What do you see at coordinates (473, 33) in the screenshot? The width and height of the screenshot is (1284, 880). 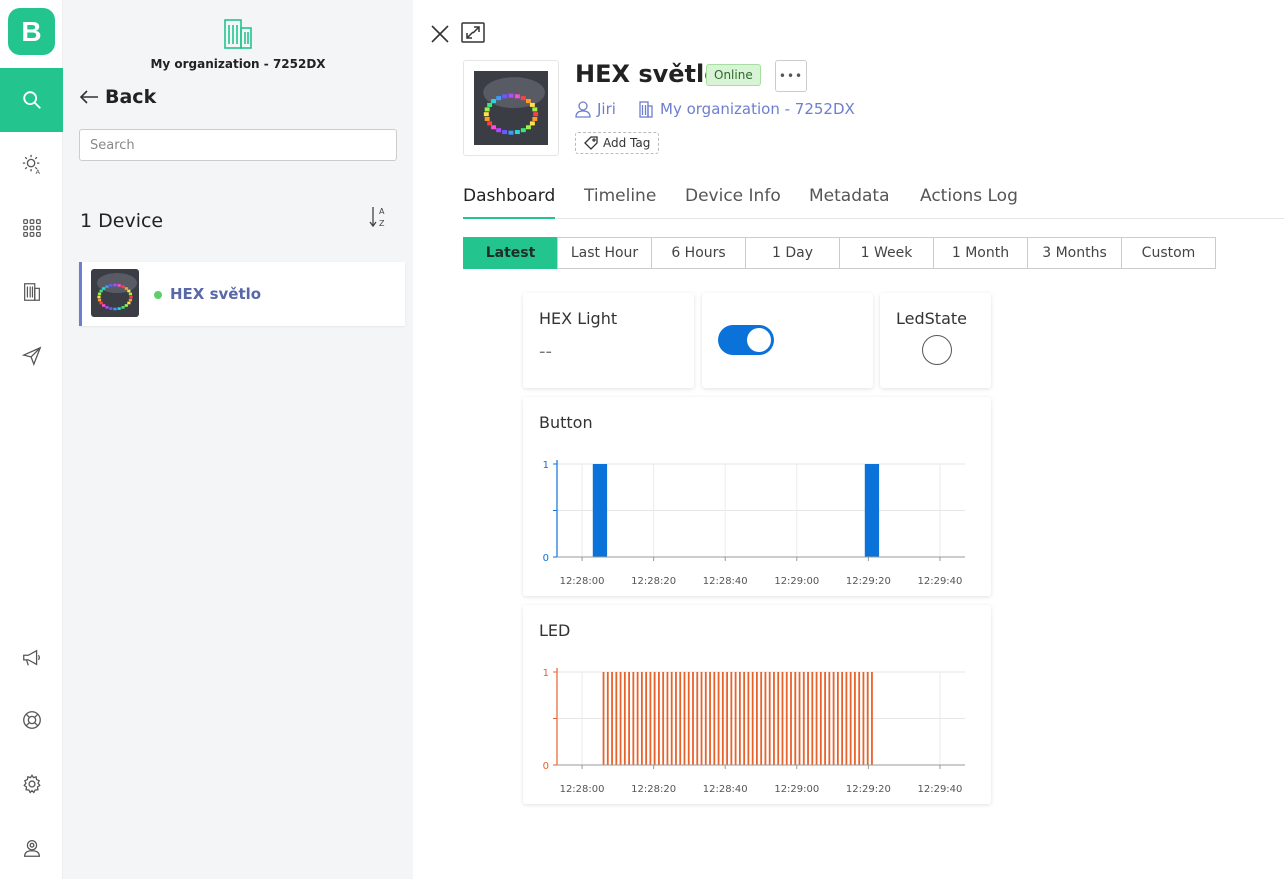 I see `expand-icon` at bounding box center [473, 33].